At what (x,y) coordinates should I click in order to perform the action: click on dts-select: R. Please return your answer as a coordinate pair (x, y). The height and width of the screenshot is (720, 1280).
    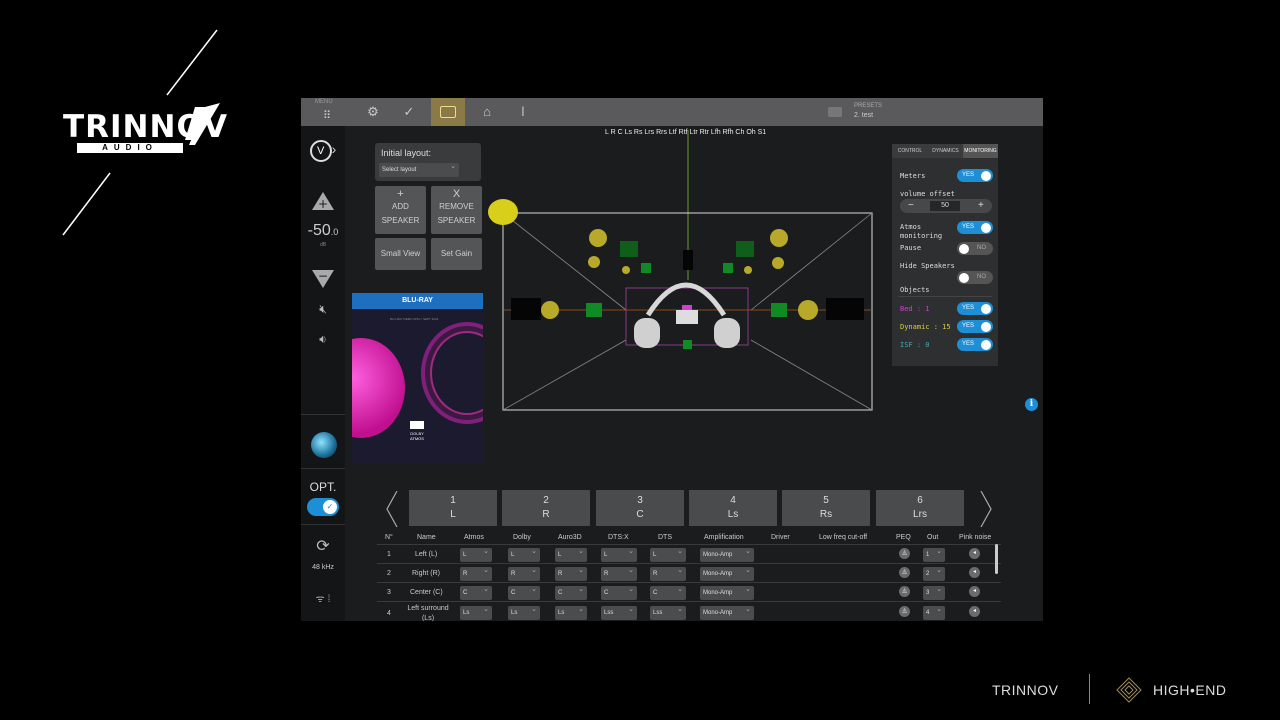
    Looking at the image, I should click on (668, 572).